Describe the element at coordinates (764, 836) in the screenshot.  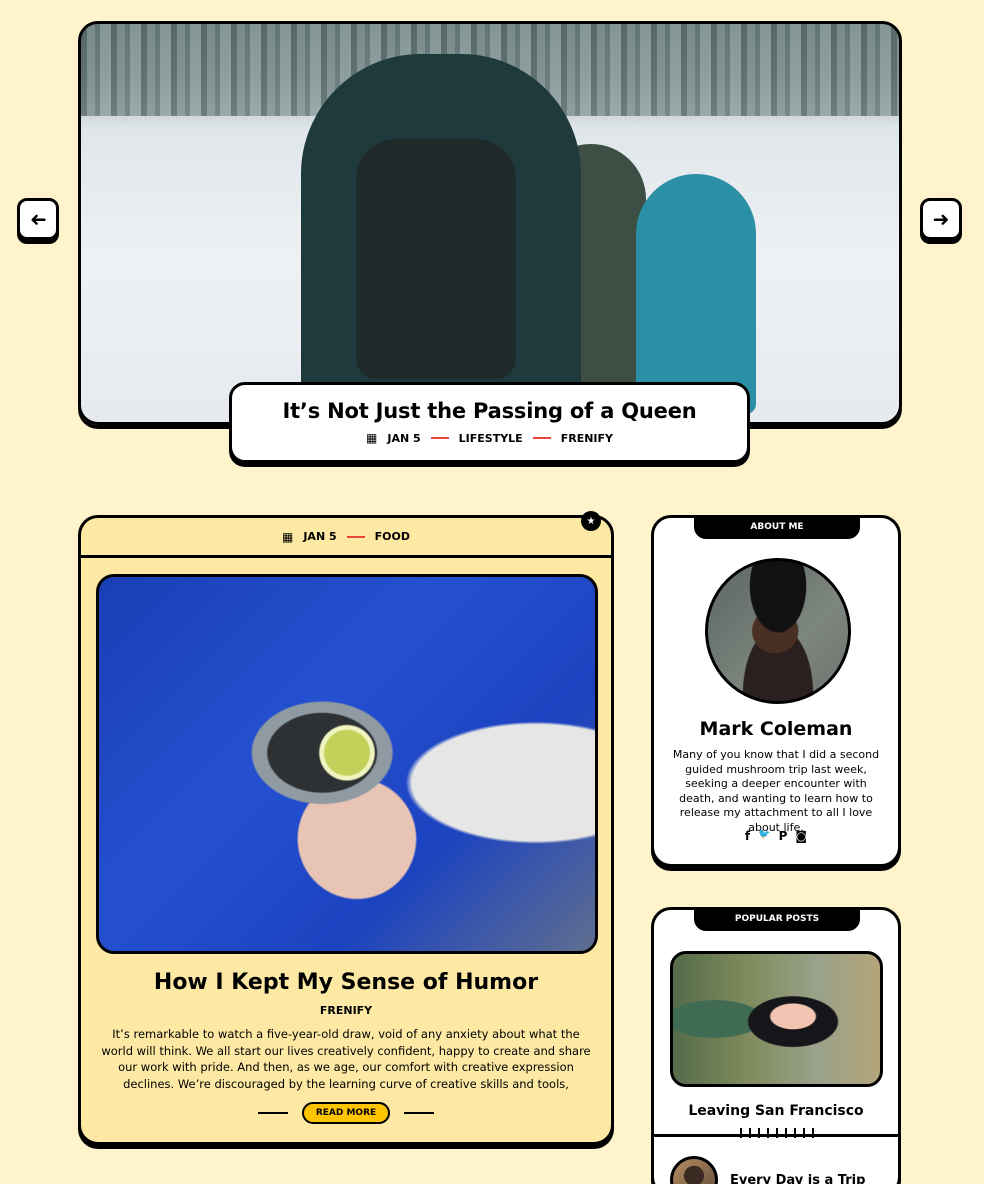
I see `twitter-icon: 🐦` at that location.